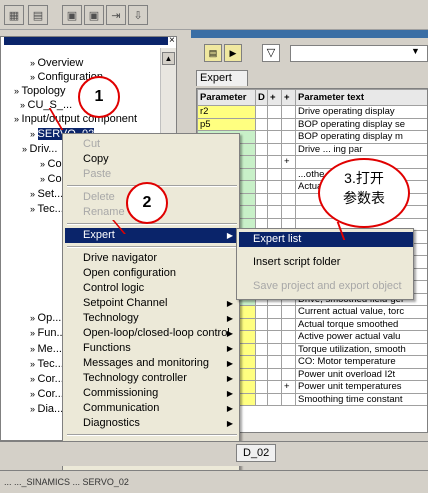  I want to click on import-icon: ▶, so click(233, 53).